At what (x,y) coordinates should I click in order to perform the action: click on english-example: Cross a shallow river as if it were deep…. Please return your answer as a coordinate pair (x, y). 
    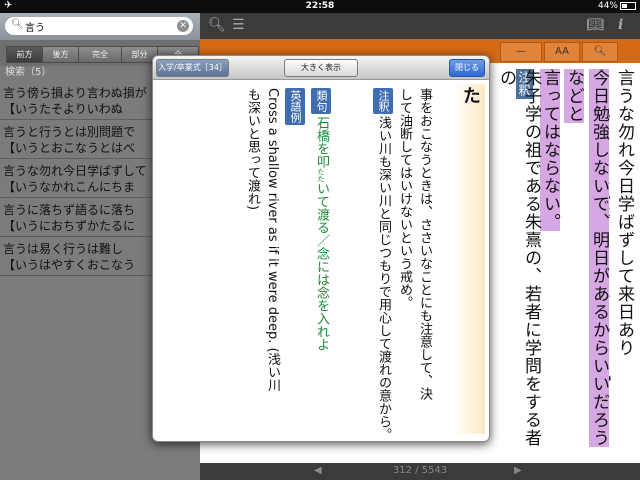
    Looking at the image, I should click on (272, 240).